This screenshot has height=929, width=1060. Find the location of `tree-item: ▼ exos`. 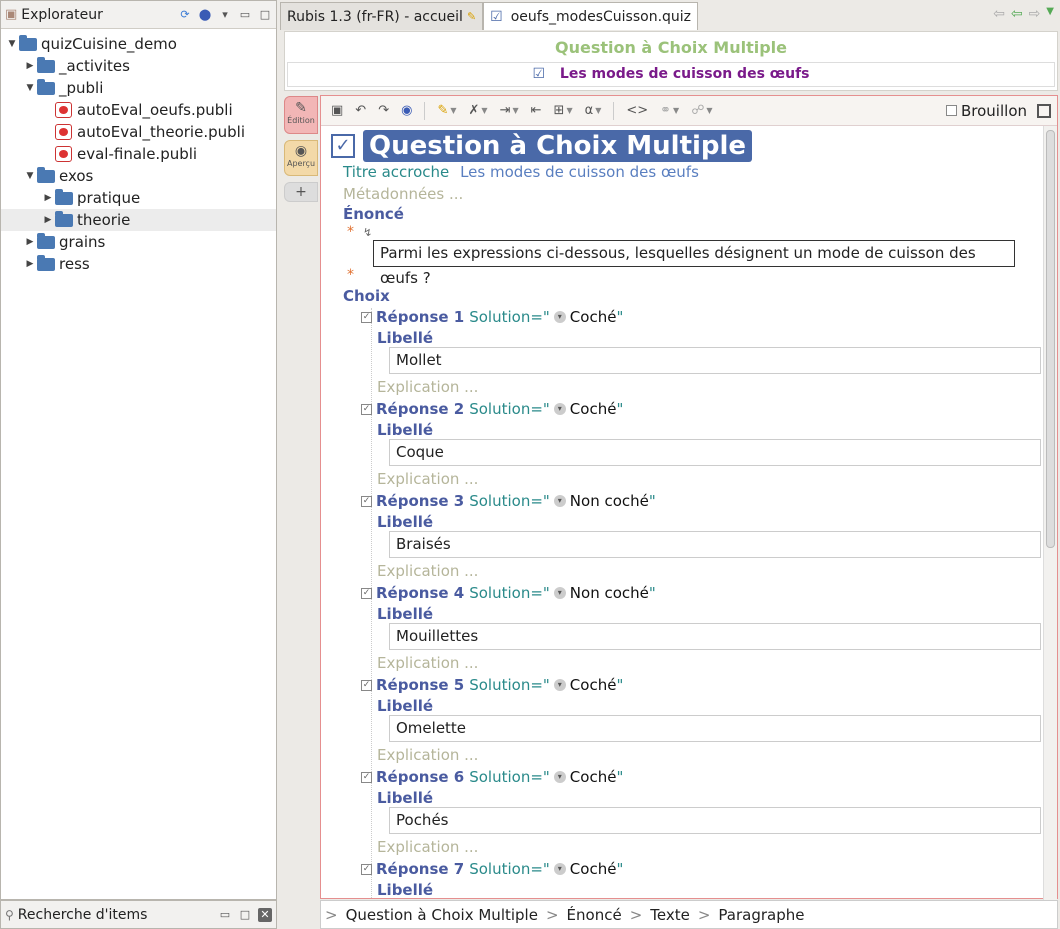

tree-item: ▼ exos is located at coordinates (138, 176).